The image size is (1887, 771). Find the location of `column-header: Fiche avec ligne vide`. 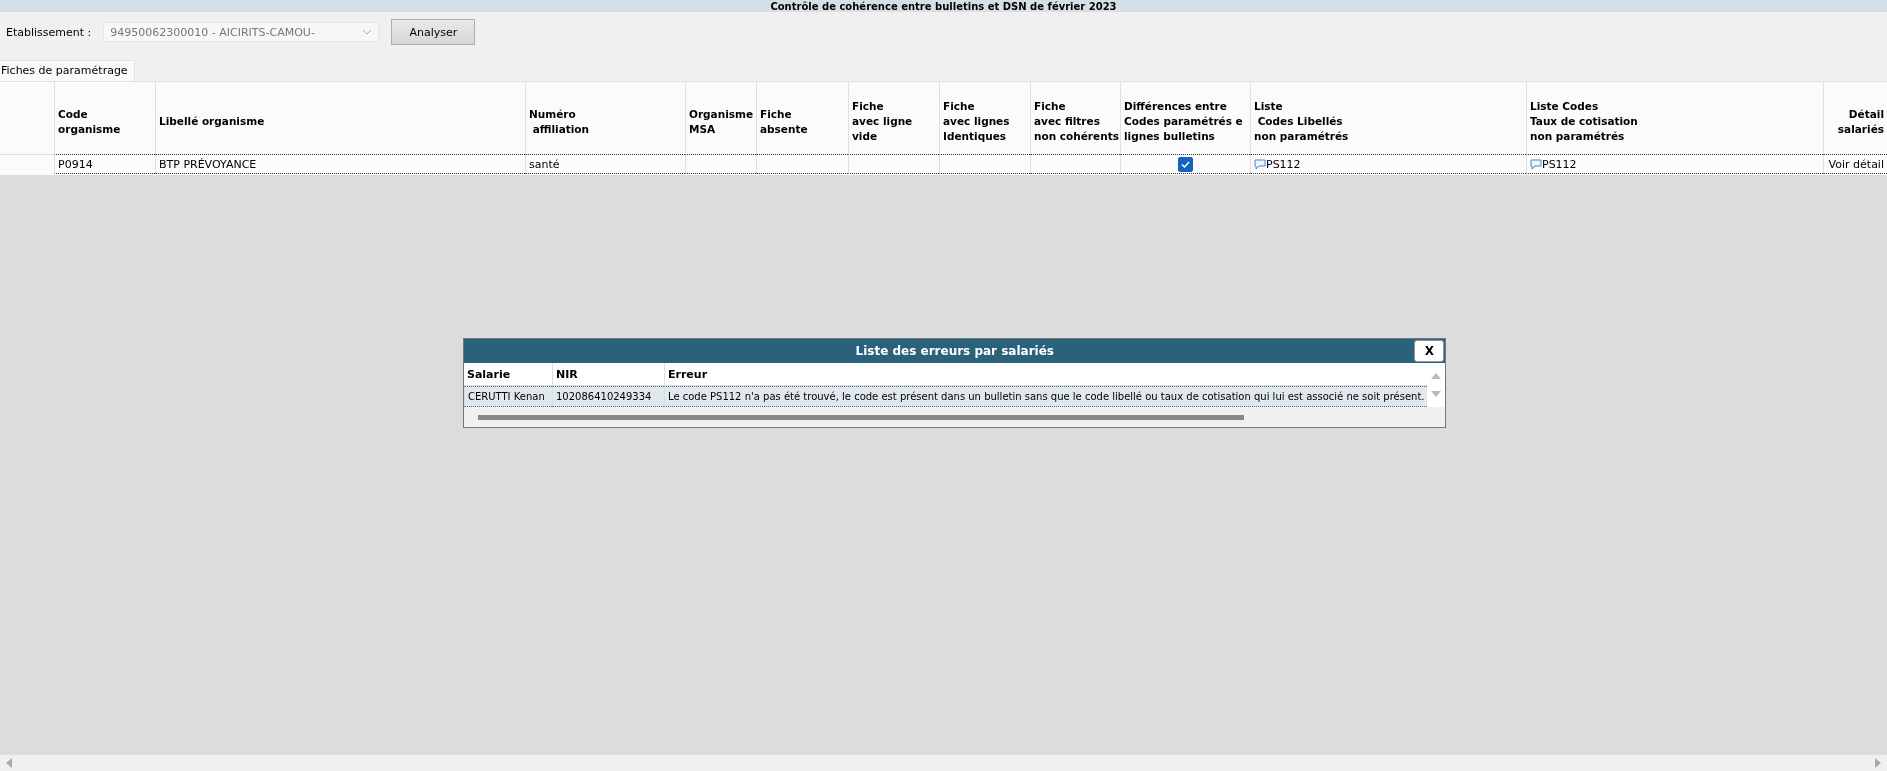

column-header: Fiche avec ligne vide is located at coordinates (893, 118).